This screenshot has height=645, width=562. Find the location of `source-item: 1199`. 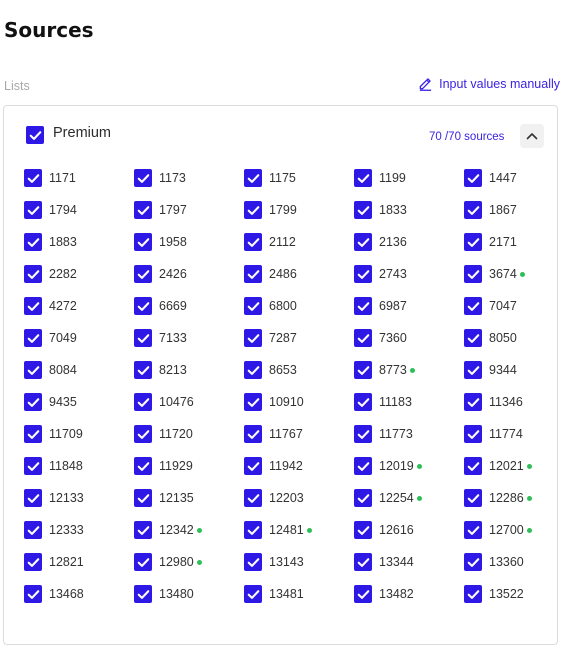

source-item: 1199 is located at coordinates (409, 178).